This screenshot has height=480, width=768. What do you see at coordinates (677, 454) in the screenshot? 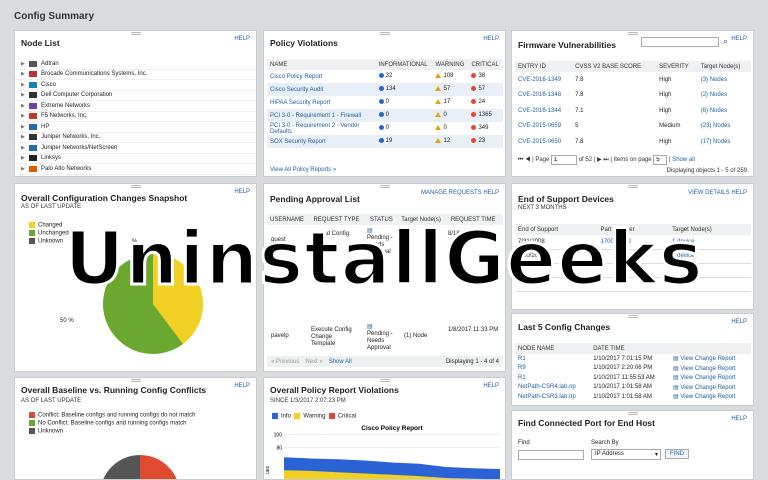
I see `find-button: FIND` at bounding box center [677, 454].